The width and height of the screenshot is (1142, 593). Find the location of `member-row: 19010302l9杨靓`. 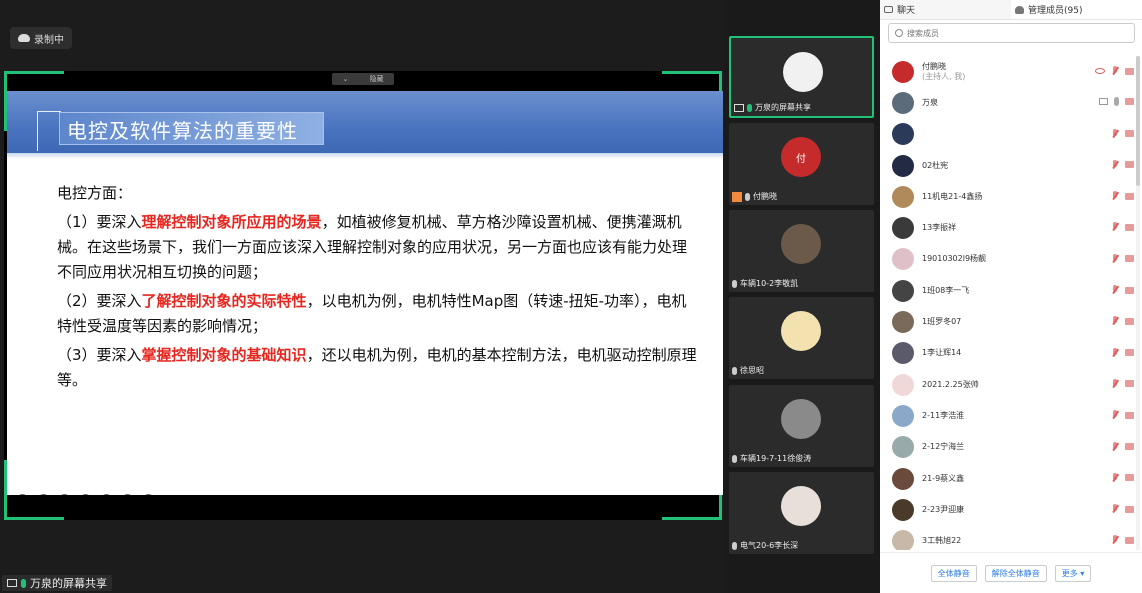

member-row: 19010302l9杨靓 is located at coordinates (1011, 259).